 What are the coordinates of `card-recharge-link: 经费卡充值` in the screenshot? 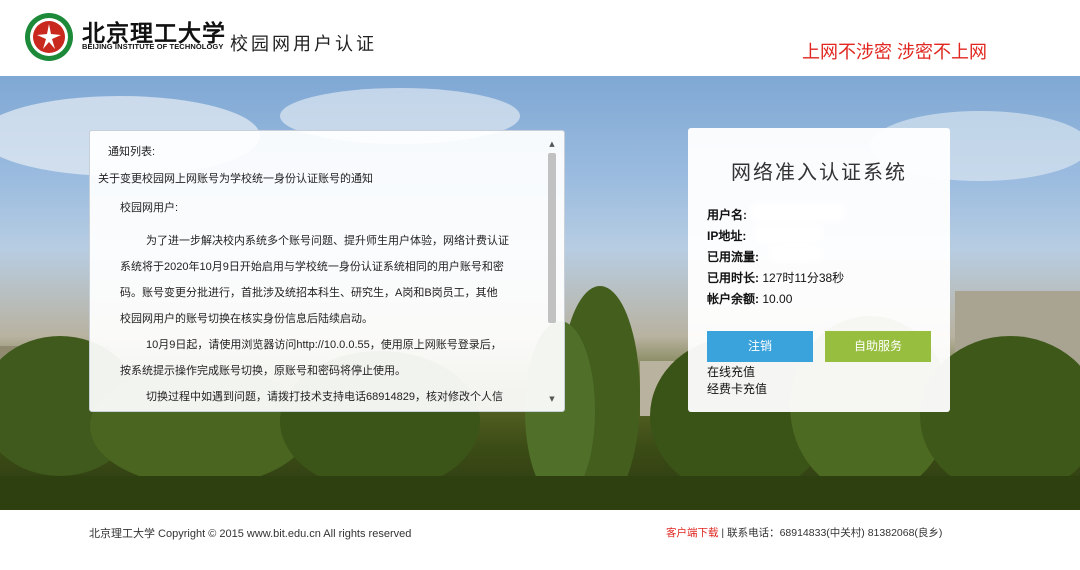 It's located at (737, 388).